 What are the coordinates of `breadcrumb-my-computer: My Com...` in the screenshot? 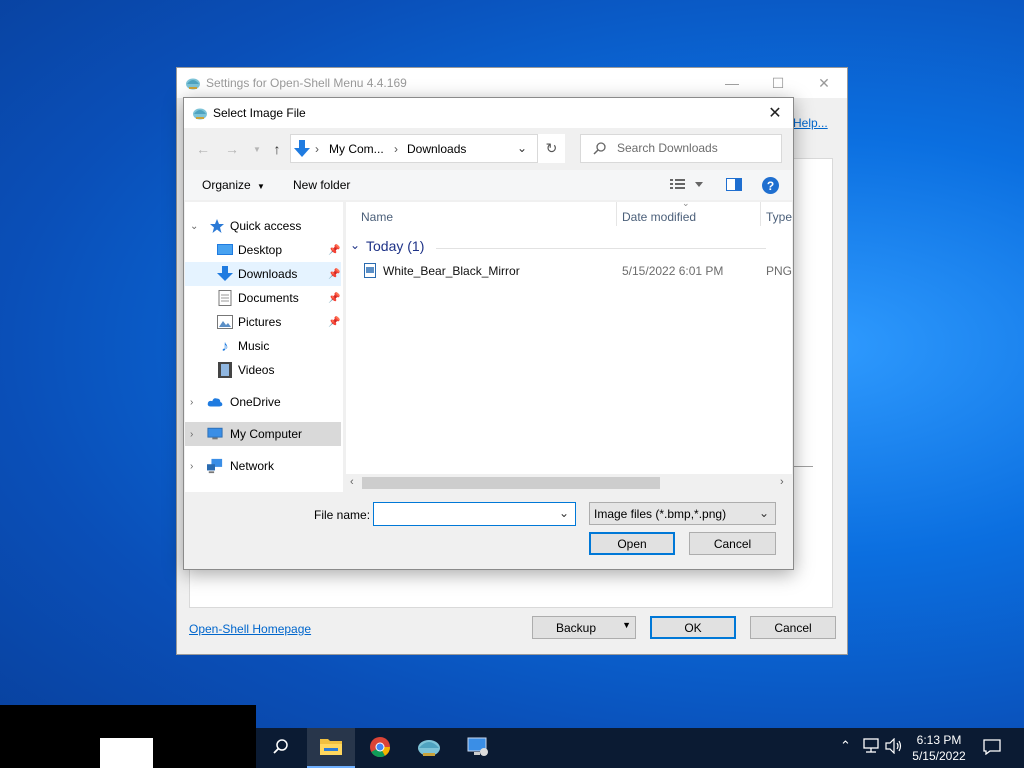 It's located at (356, 149).